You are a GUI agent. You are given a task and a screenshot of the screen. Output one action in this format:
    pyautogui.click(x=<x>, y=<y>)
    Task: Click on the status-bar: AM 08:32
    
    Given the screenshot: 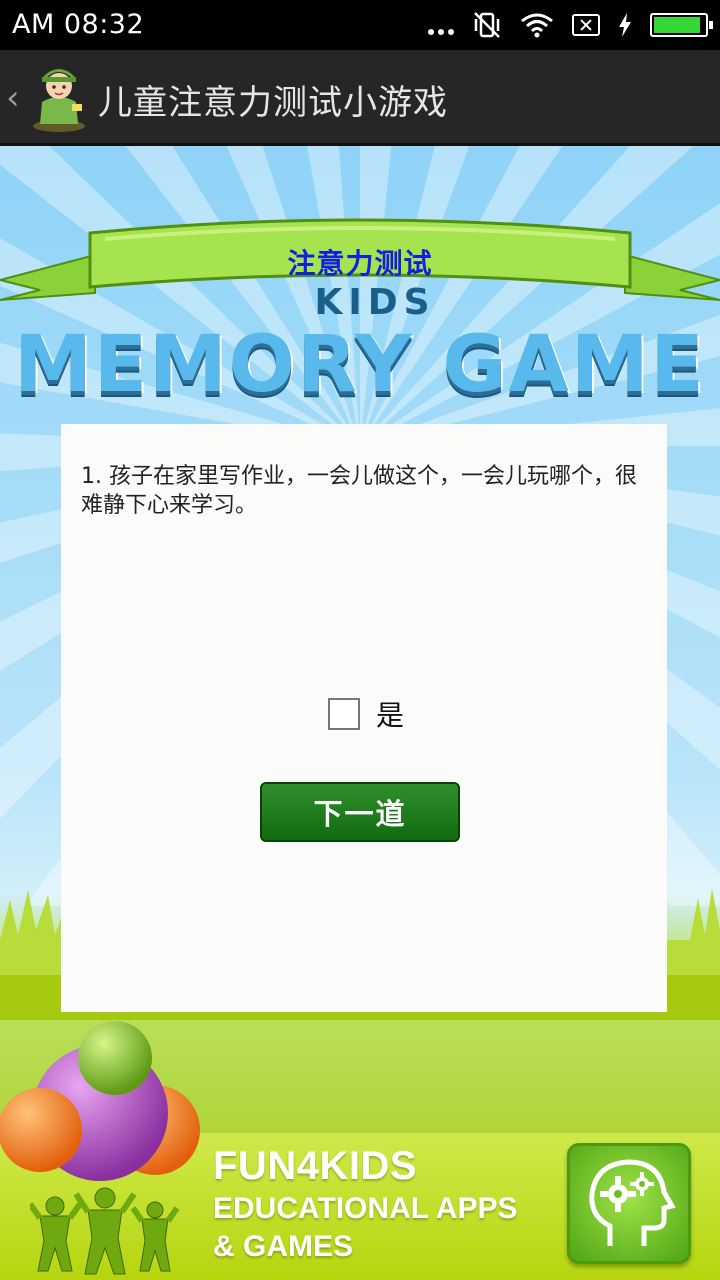 What is the action you would take?
    pyautogui.click(x=360, y=25)
    